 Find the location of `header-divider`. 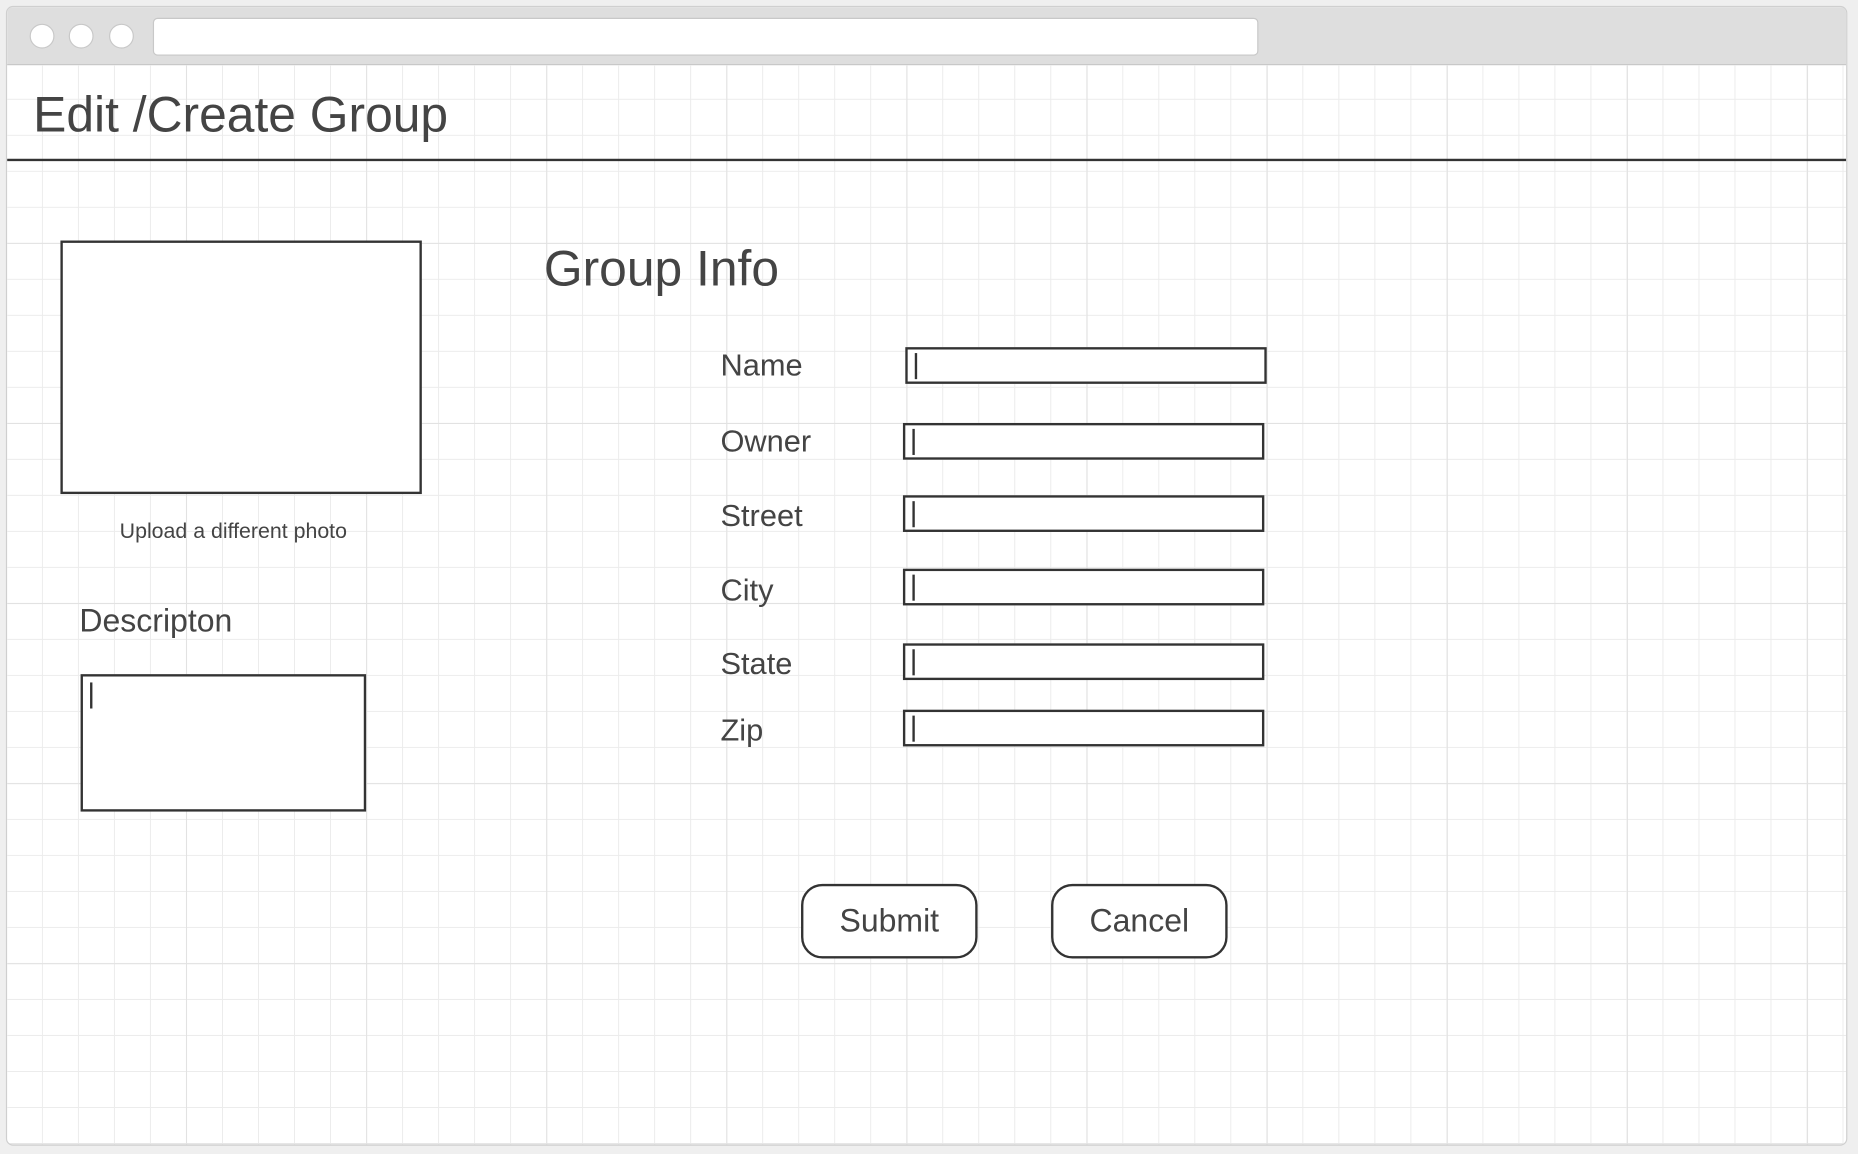

header-divider is located at coordinates (927, 160).